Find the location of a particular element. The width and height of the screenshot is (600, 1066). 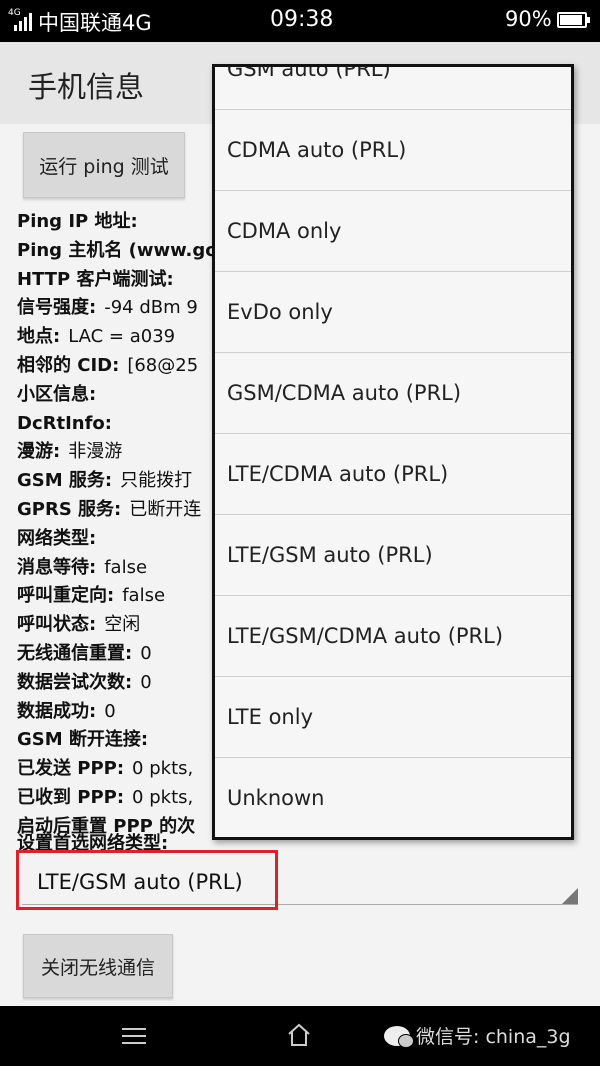

info-row-label: HTTP 客户端测试: is located at coordinates (95, 279).